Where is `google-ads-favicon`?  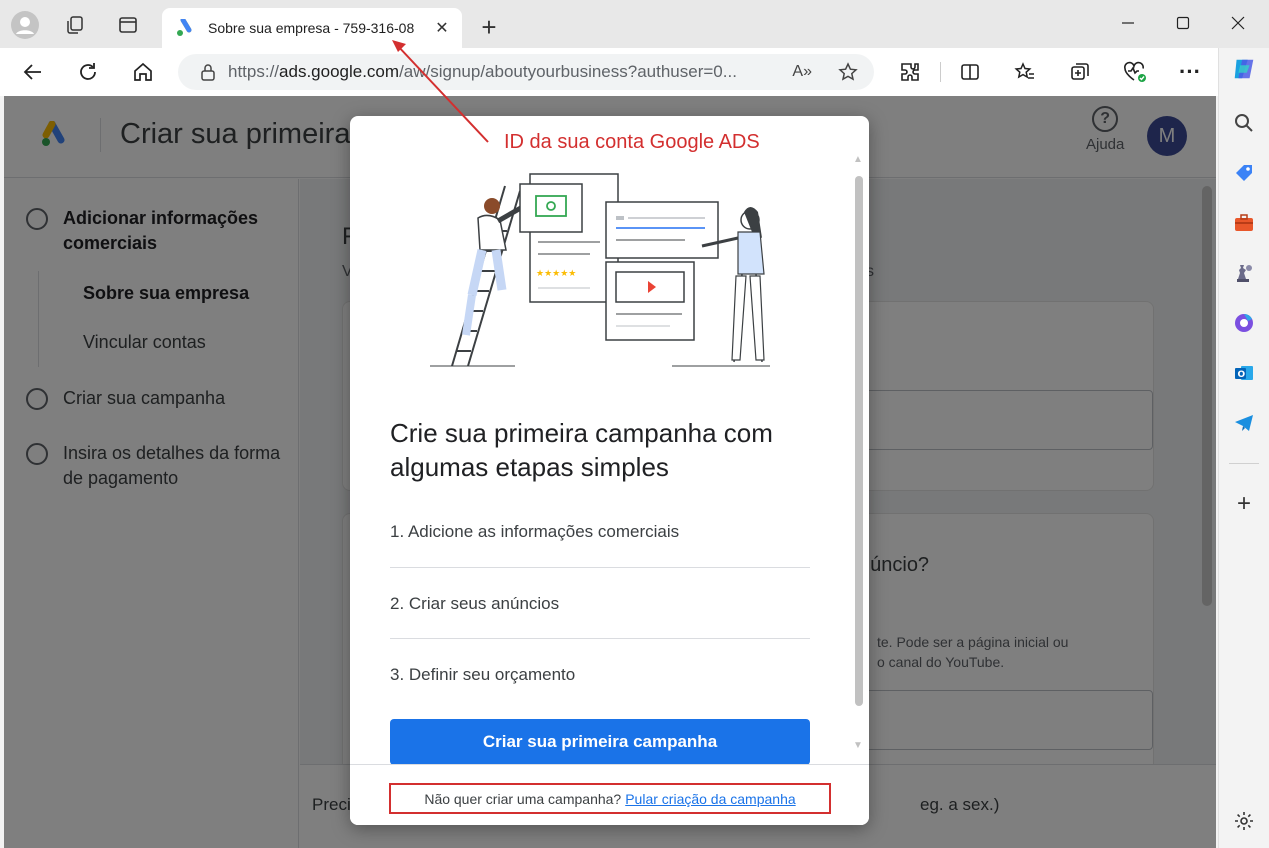 google-ads-favicon is located at coordinates (184, 27).